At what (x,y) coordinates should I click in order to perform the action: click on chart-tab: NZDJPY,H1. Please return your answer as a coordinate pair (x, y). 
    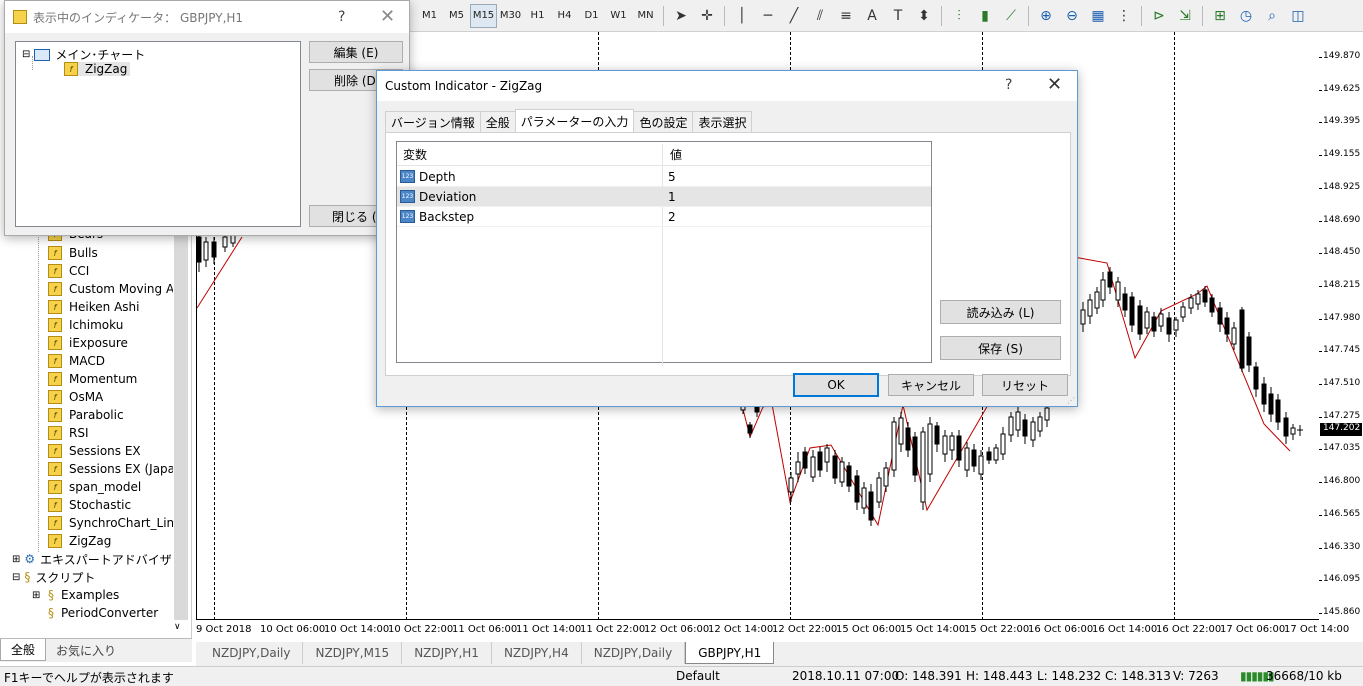
    Looking at the image, I should click on (447, 653).